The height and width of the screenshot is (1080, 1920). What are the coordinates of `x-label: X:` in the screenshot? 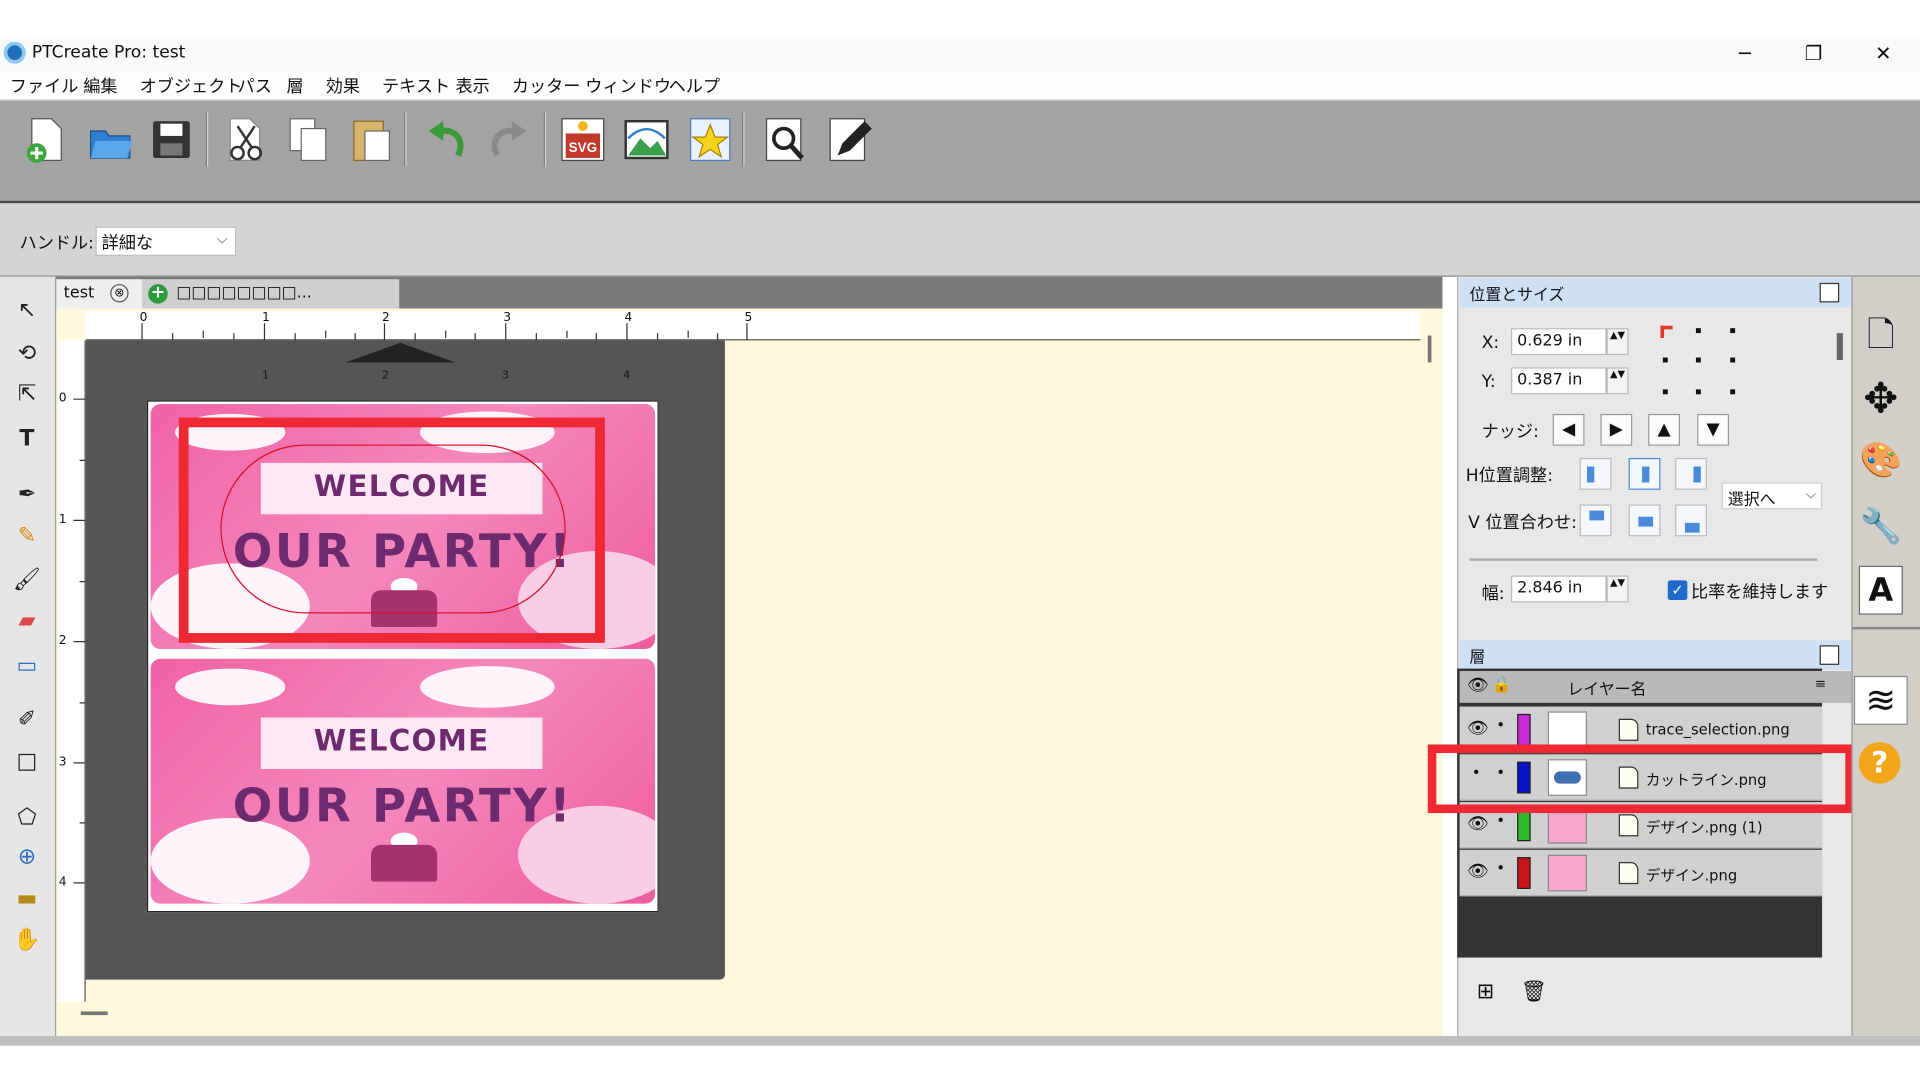 It's located at (1490, 343).